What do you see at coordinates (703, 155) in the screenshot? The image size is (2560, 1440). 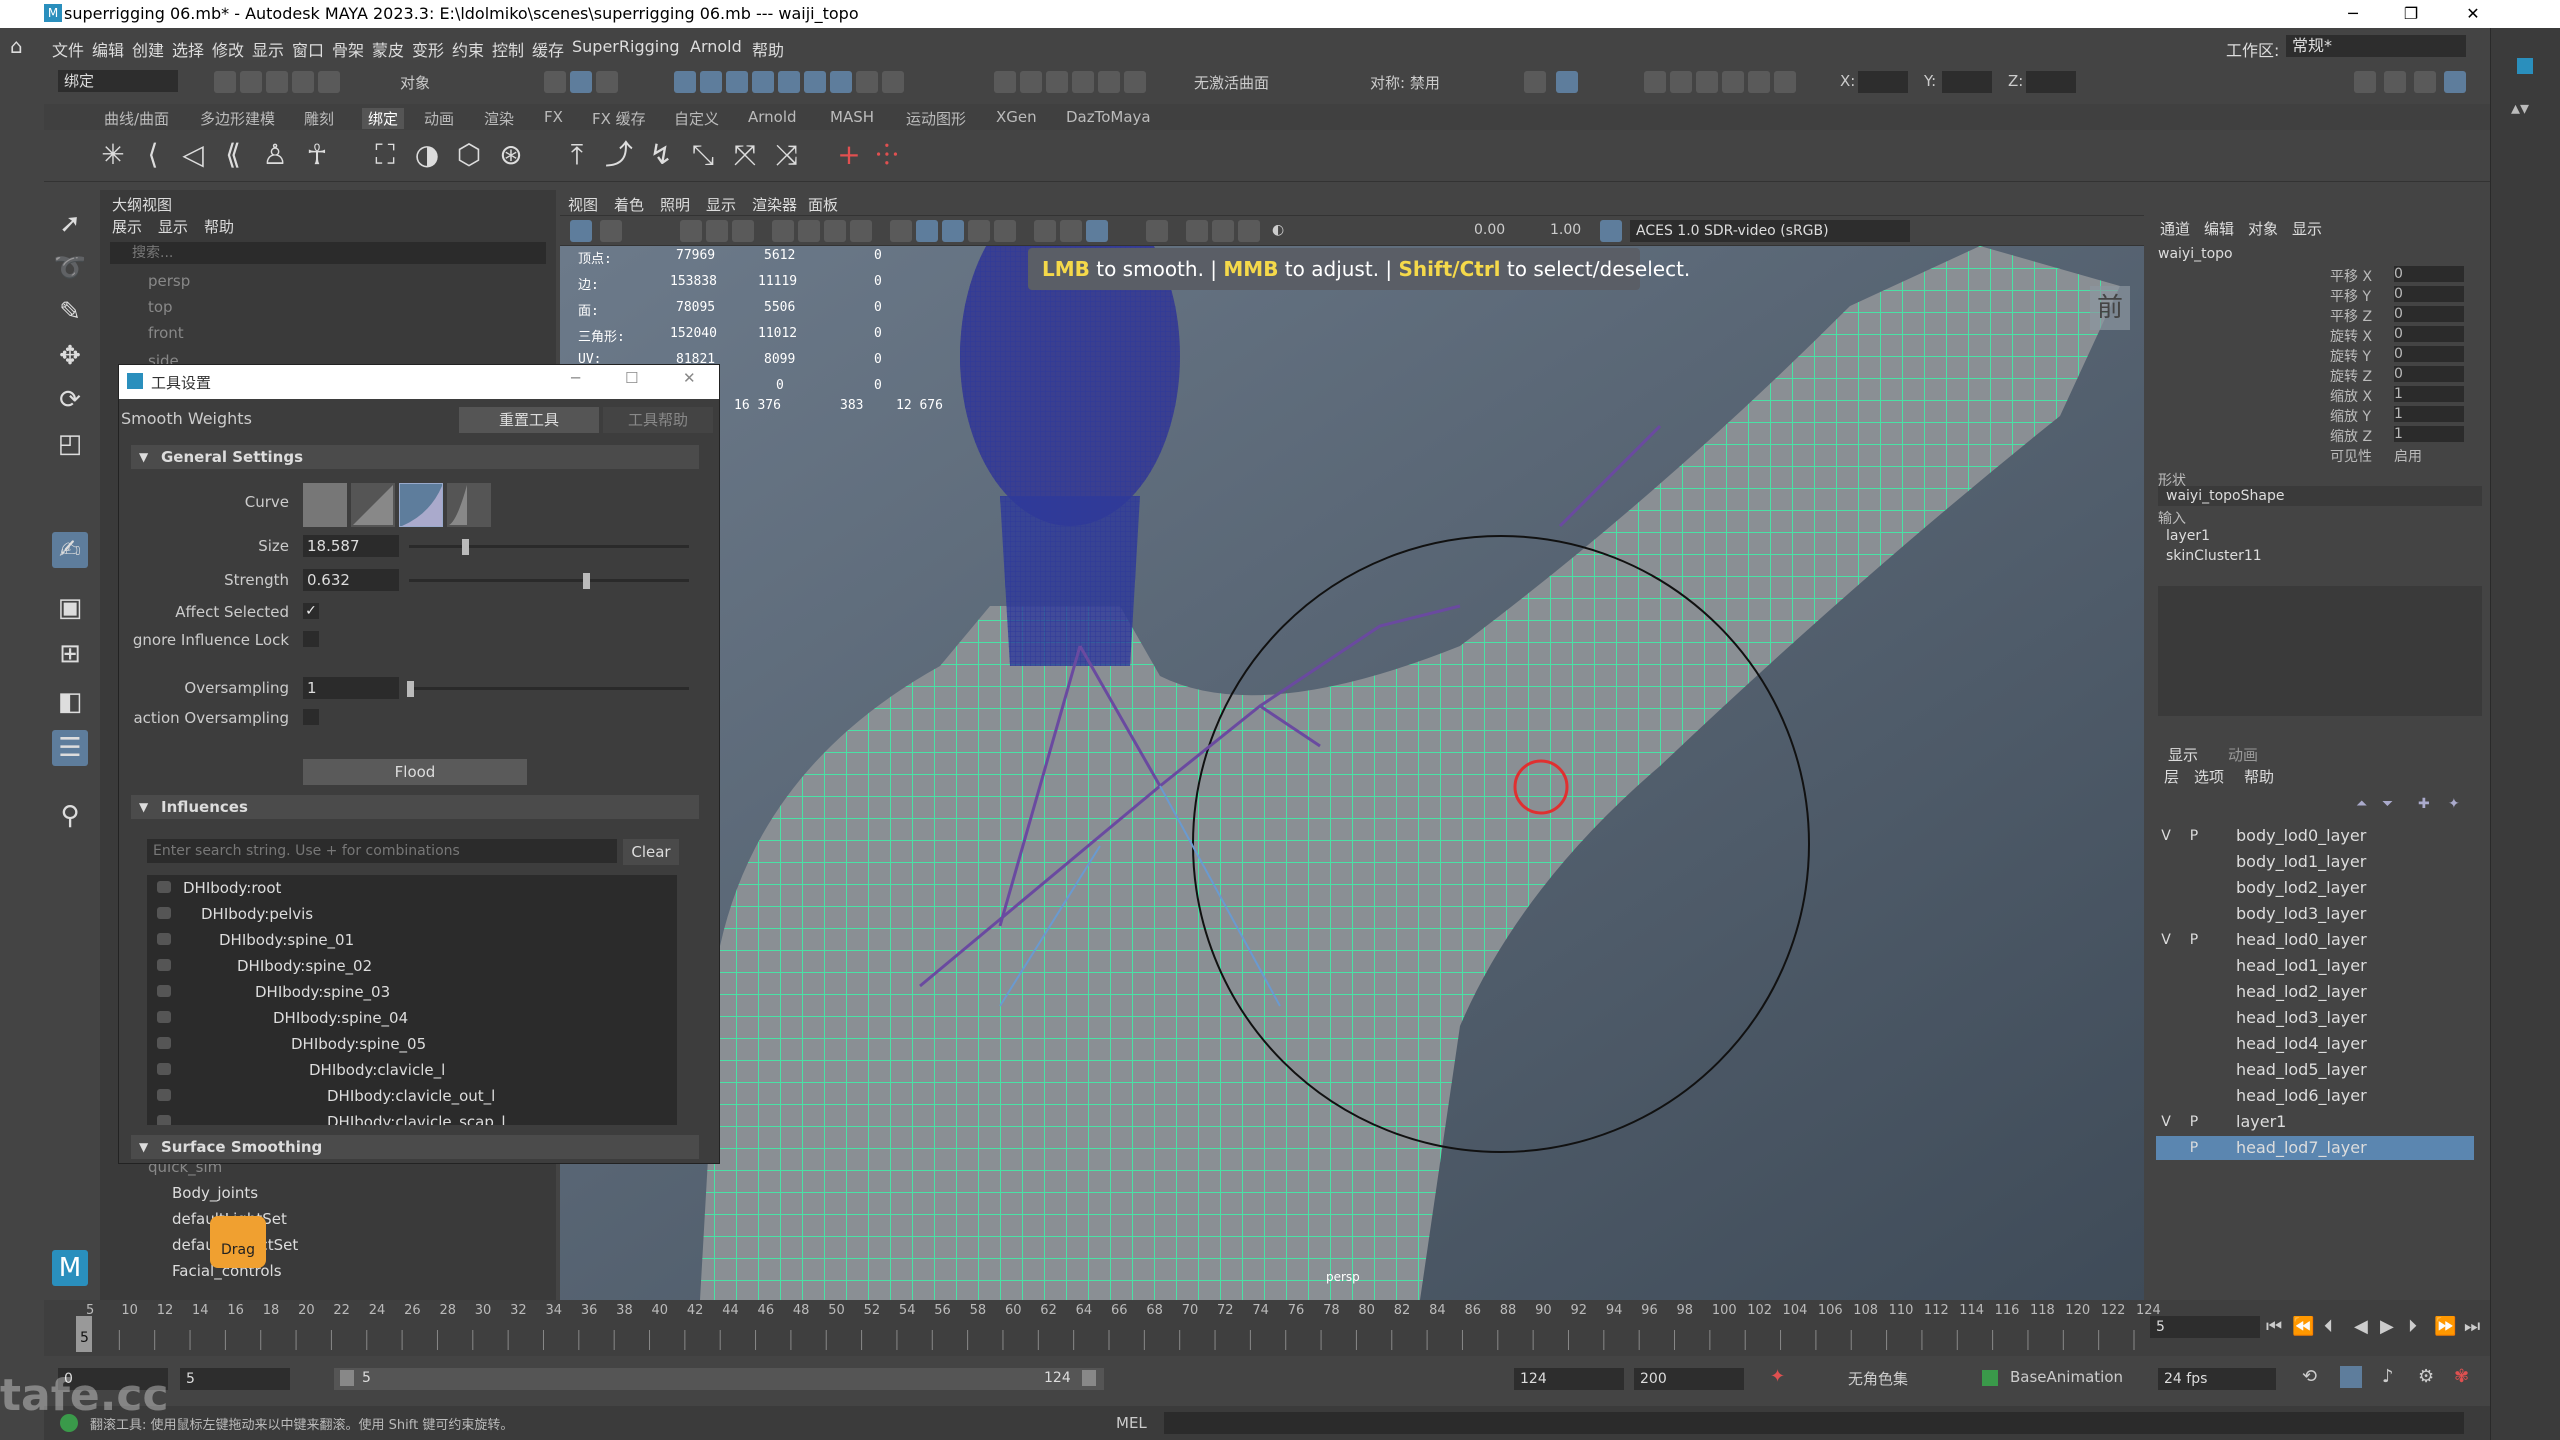 I see `scale-constraint-icon: ⤡` at bounding box center [703, 155].